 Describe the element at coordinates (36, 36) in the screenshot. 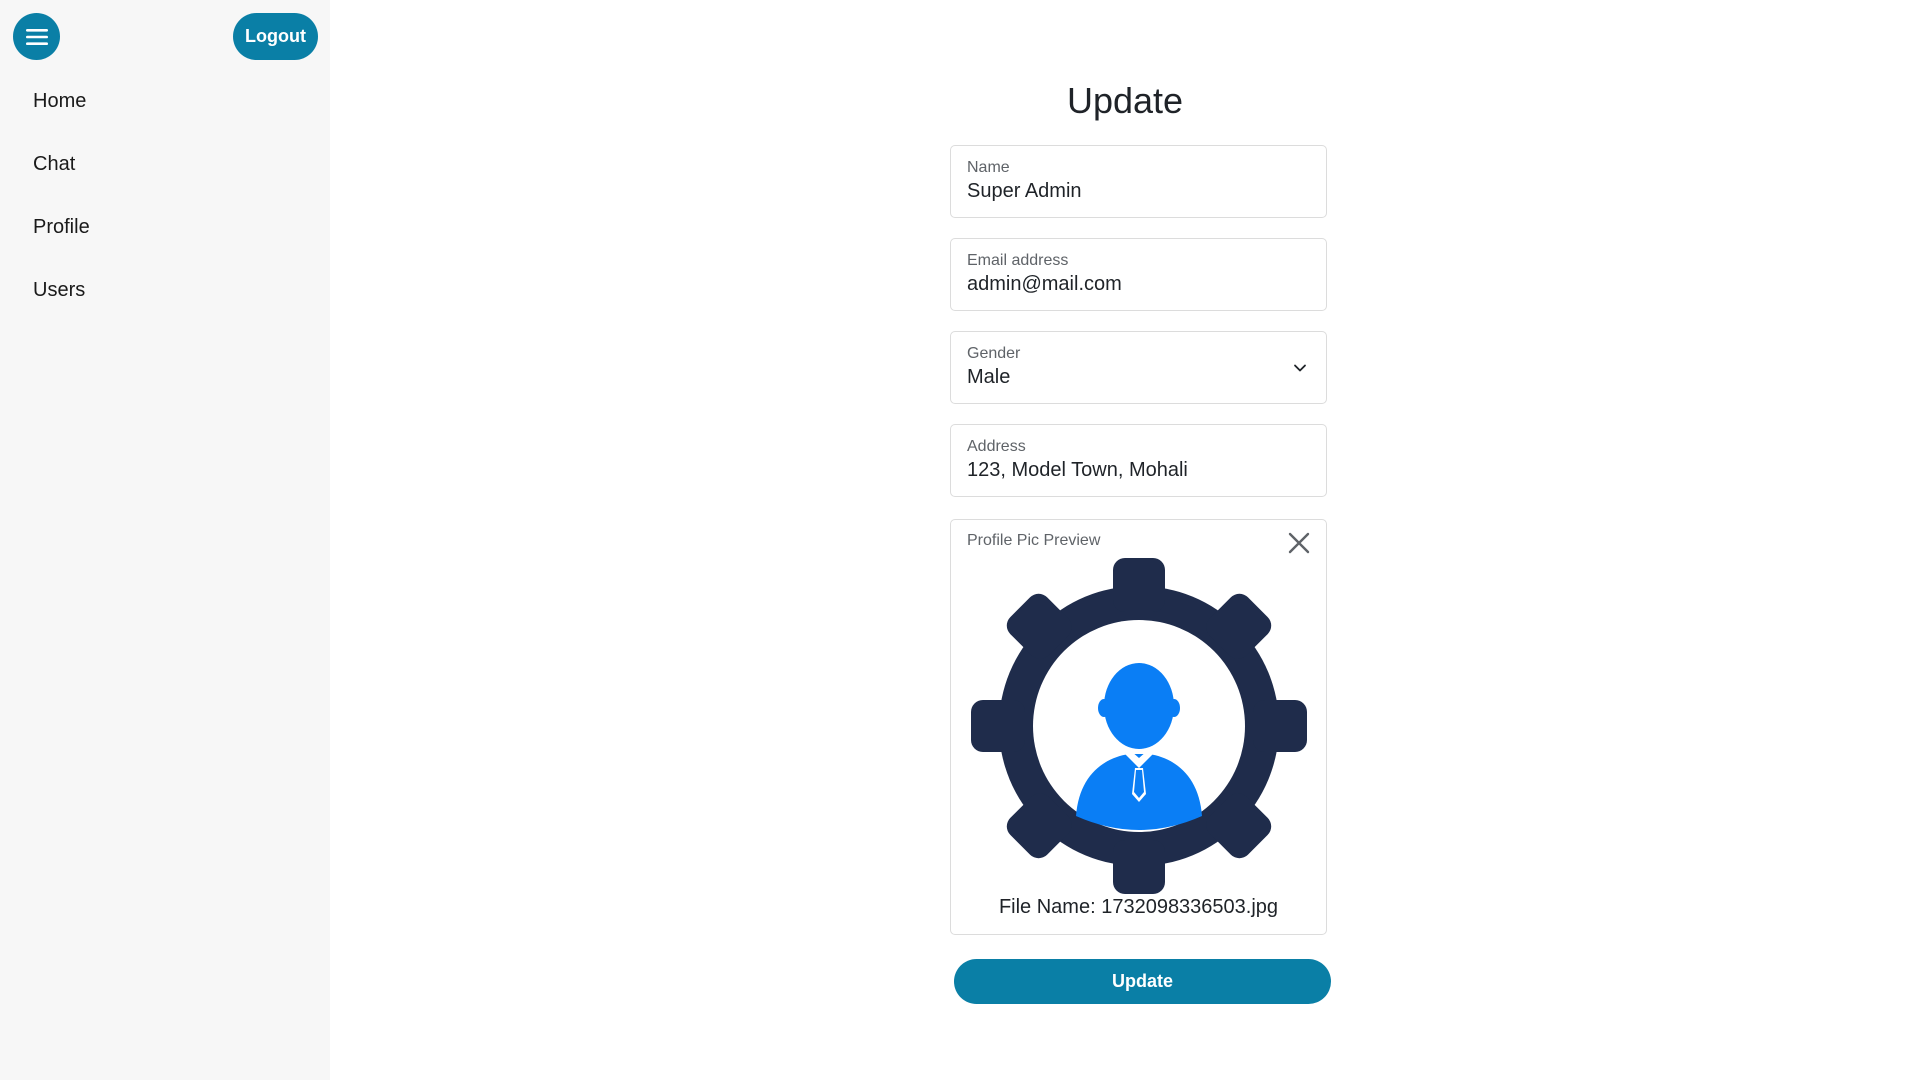

I see `hamburger-menu-icon` at that location.